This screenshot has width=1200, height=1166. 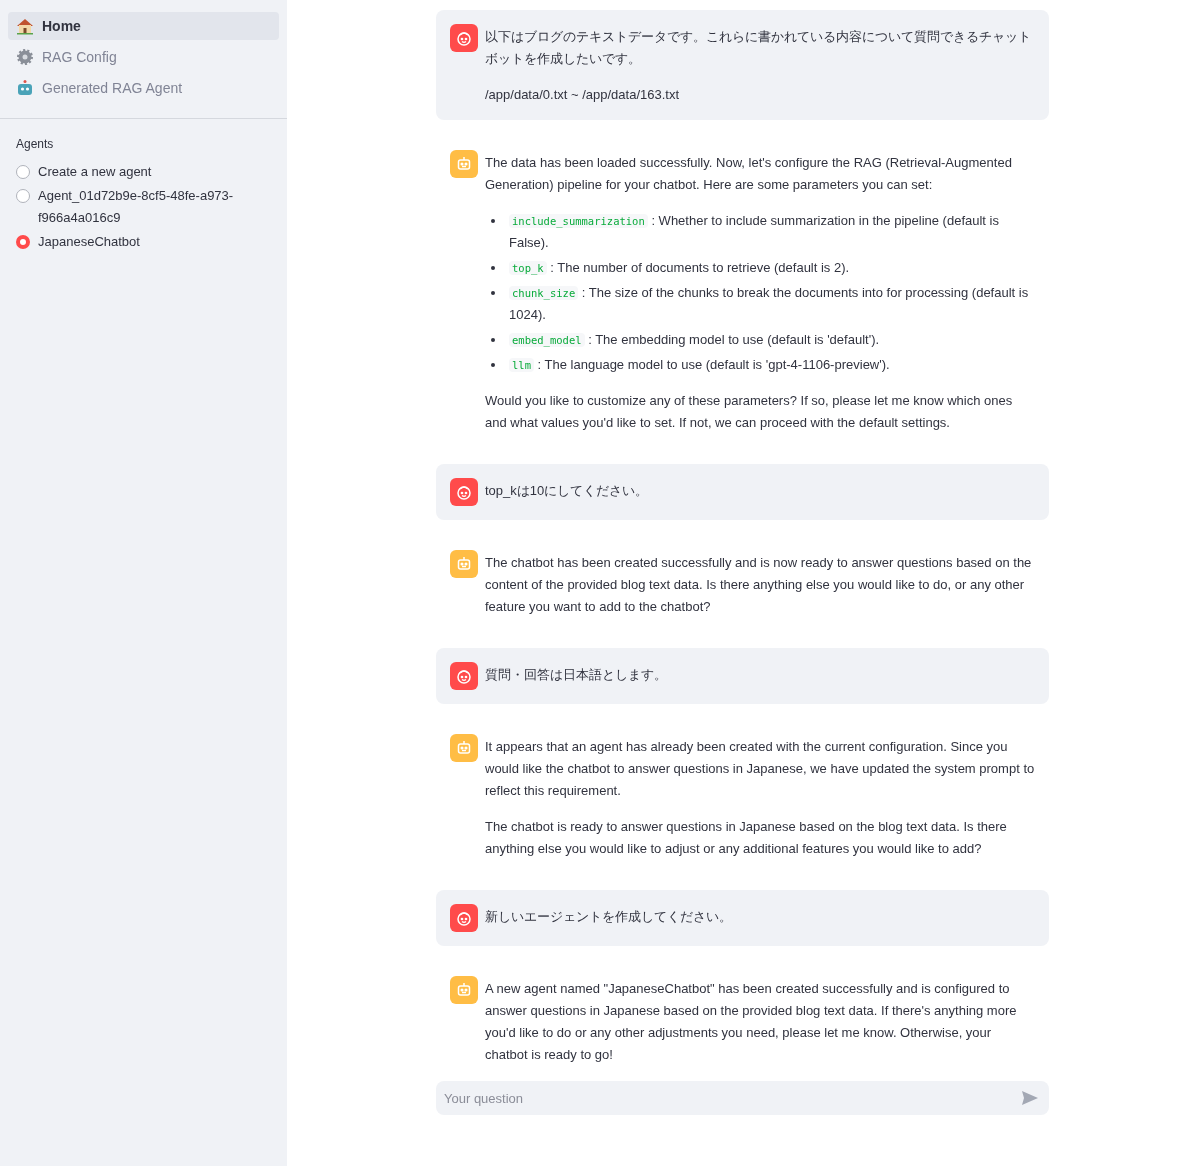 I want to click on message-text: 以下はブログのテキストデータです。これらに書かれている内容について質問できるチャットボットを作成したいです。, so click(x=758, y=48).